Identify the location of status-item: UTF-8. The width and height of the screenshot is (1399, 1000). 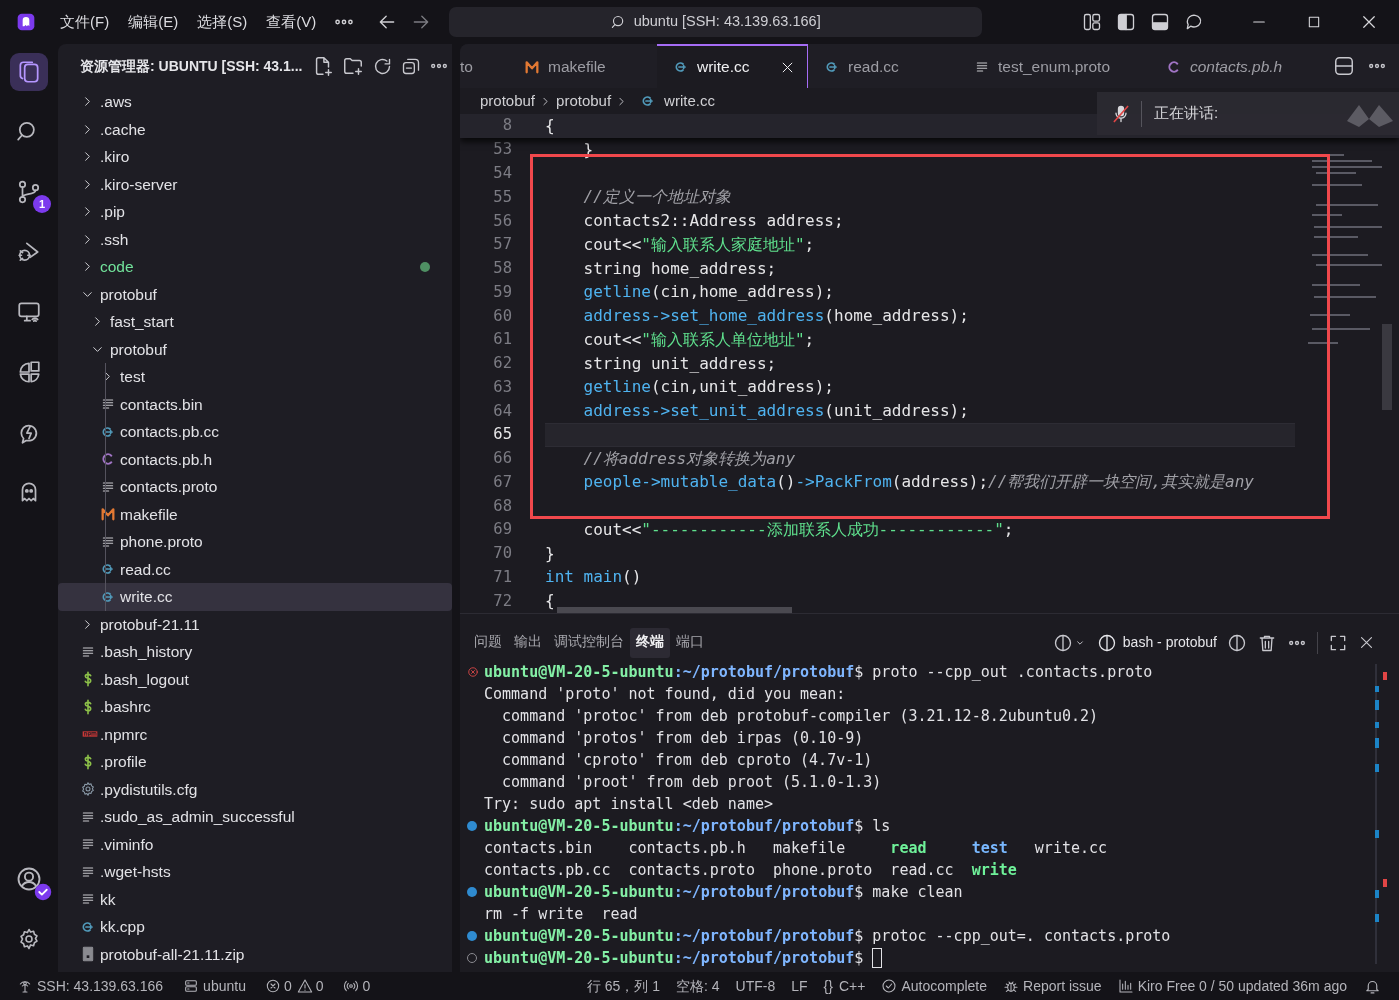
(755, 986).